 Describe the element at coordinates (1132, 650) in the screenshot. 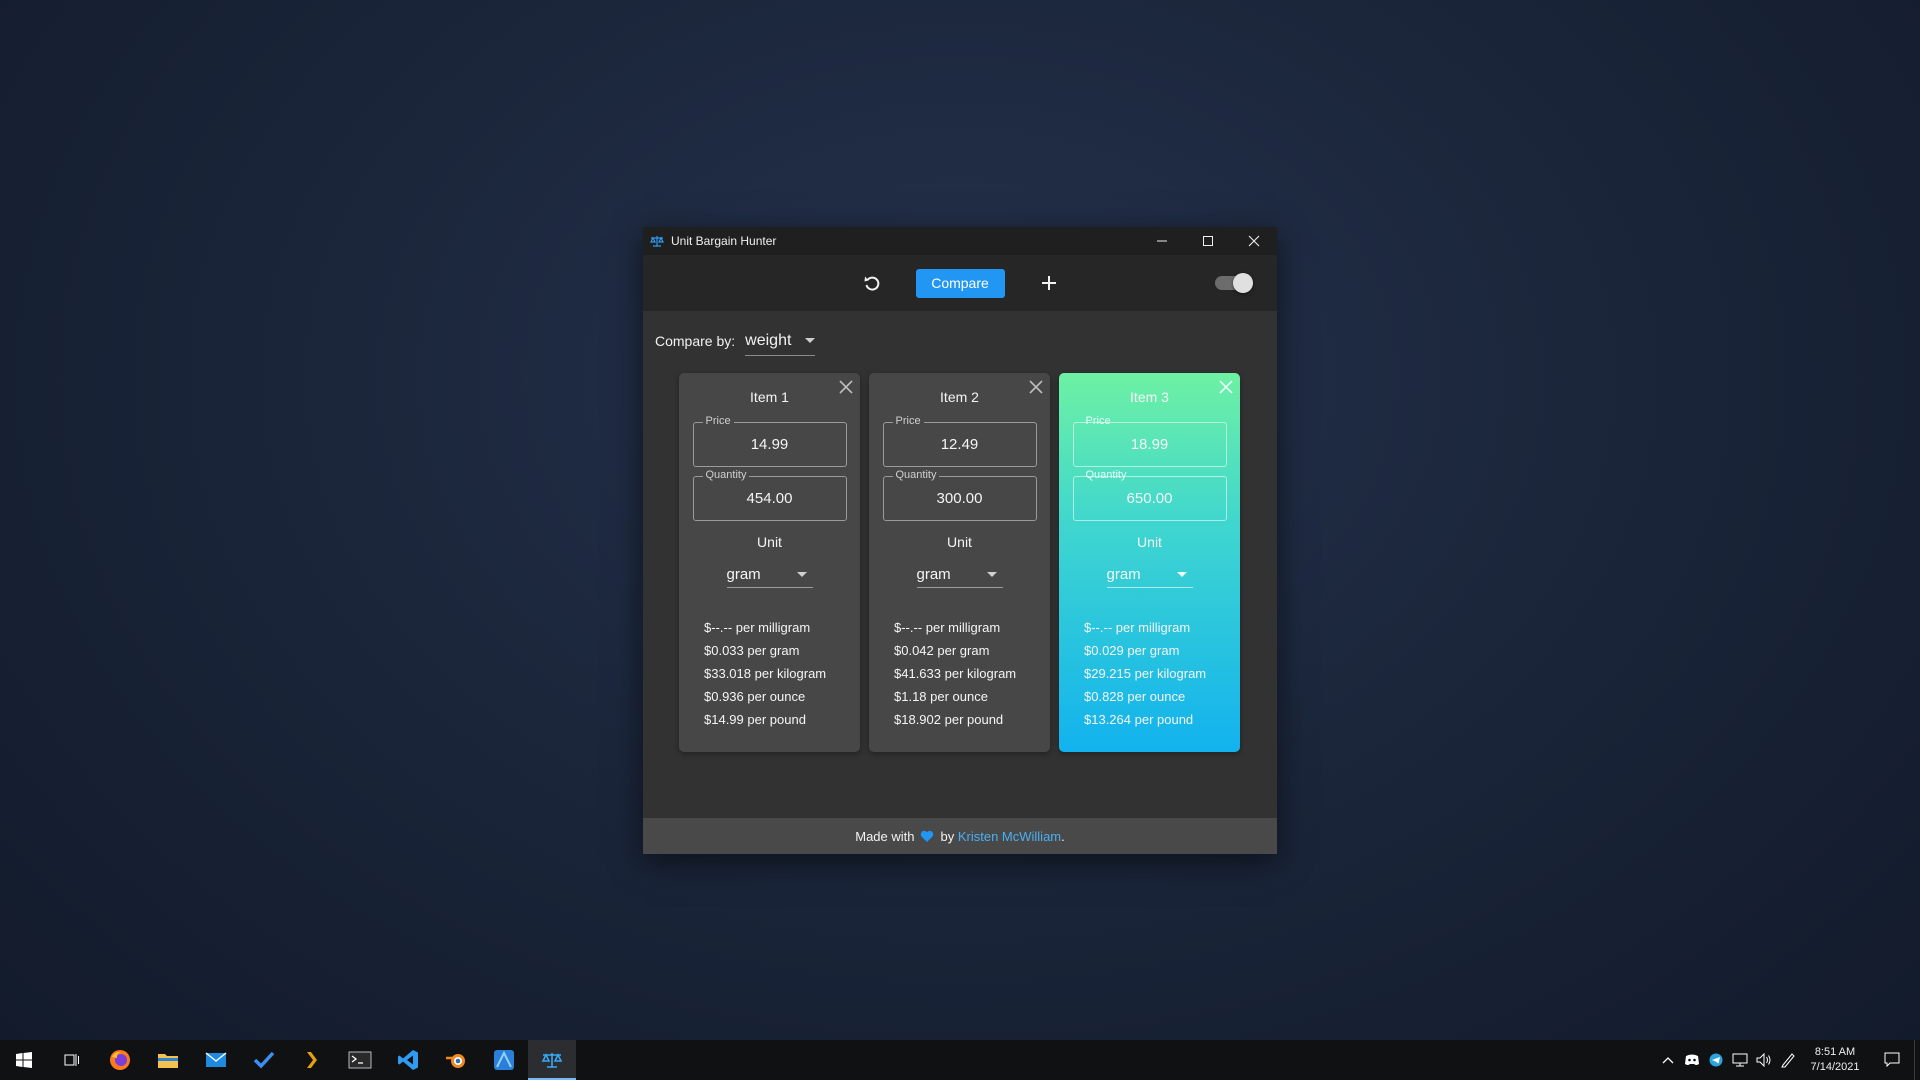

I see `rate-per-gram: $0.029 per gram` at that location.